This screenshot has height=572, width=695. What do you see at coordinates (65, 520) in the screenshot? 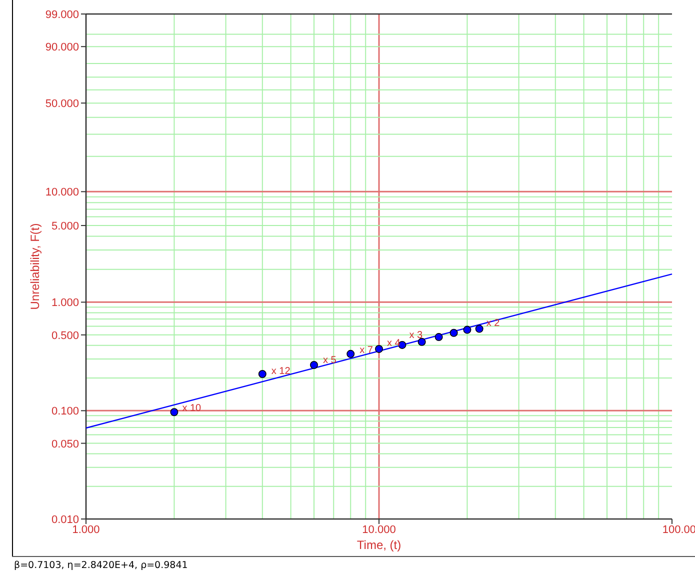
I see `axis-tick-label: 0.010` at bounding box center [65, 520].